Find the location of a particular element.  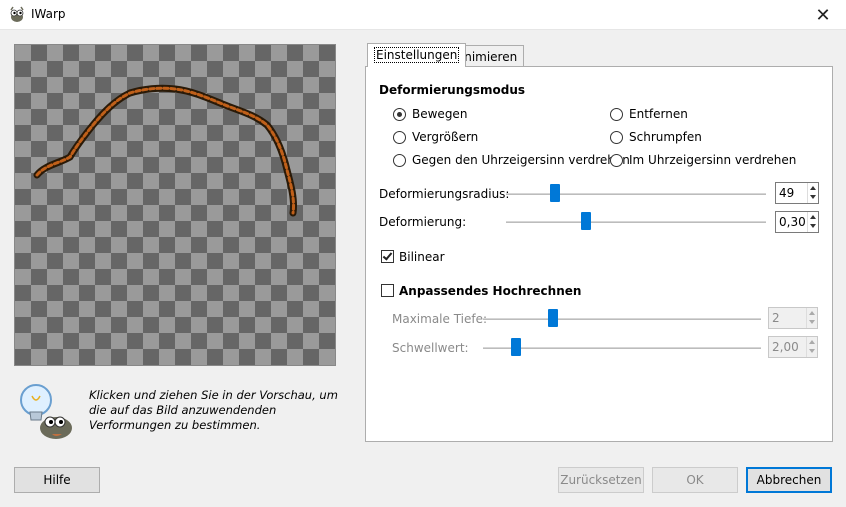

close-button: ✕ is located at coordinates (823, 15).